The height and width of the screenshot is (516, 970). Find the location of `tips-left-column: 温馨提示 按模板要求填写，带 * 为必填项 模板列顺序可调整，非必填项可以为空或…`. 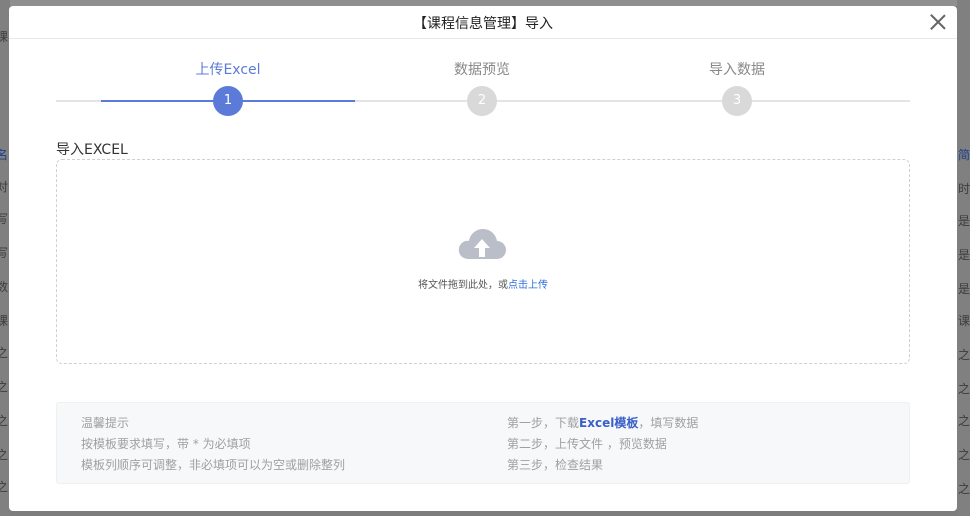

tips-left-column: 温馨提示 按模板要求填写，带 * 为必填项 模板列顺序可调整，非必填项可以为空或… is located at coordinates (213, 444).